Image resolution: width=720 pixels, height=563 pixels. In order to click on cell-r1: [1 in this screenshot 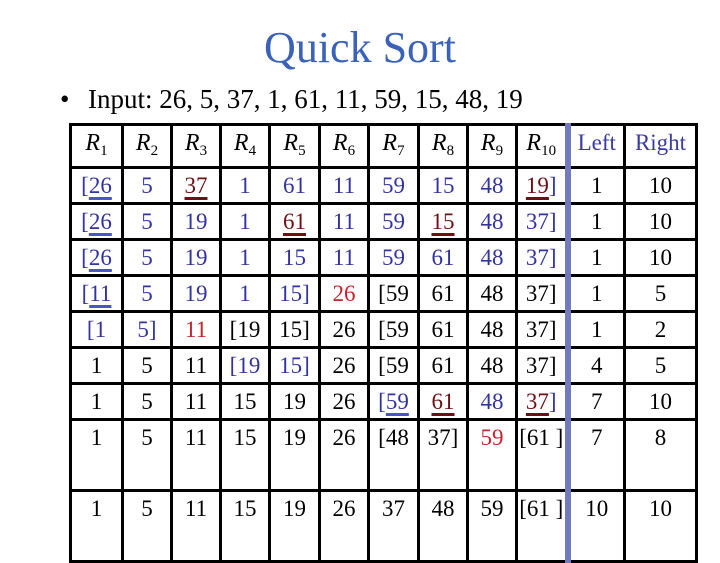, I will do `click(96, 329)`.